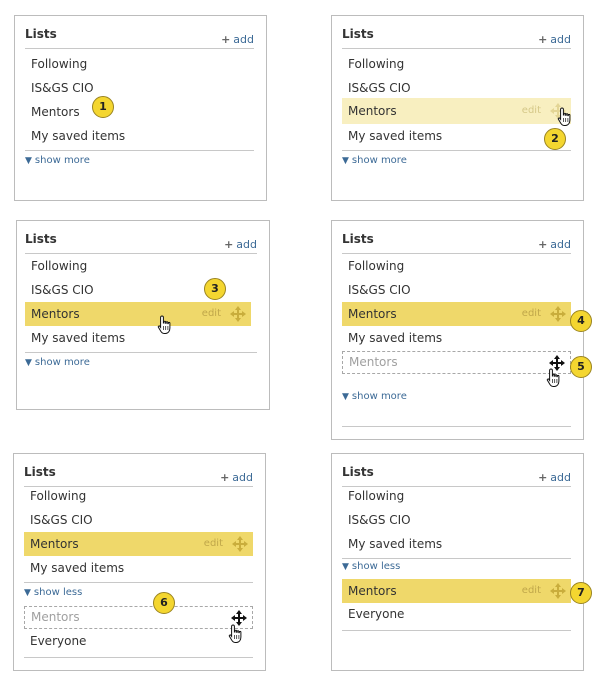 This screenshot has height=686, width=601. I want to click on hand-cursor-icon, so click(564, 116).